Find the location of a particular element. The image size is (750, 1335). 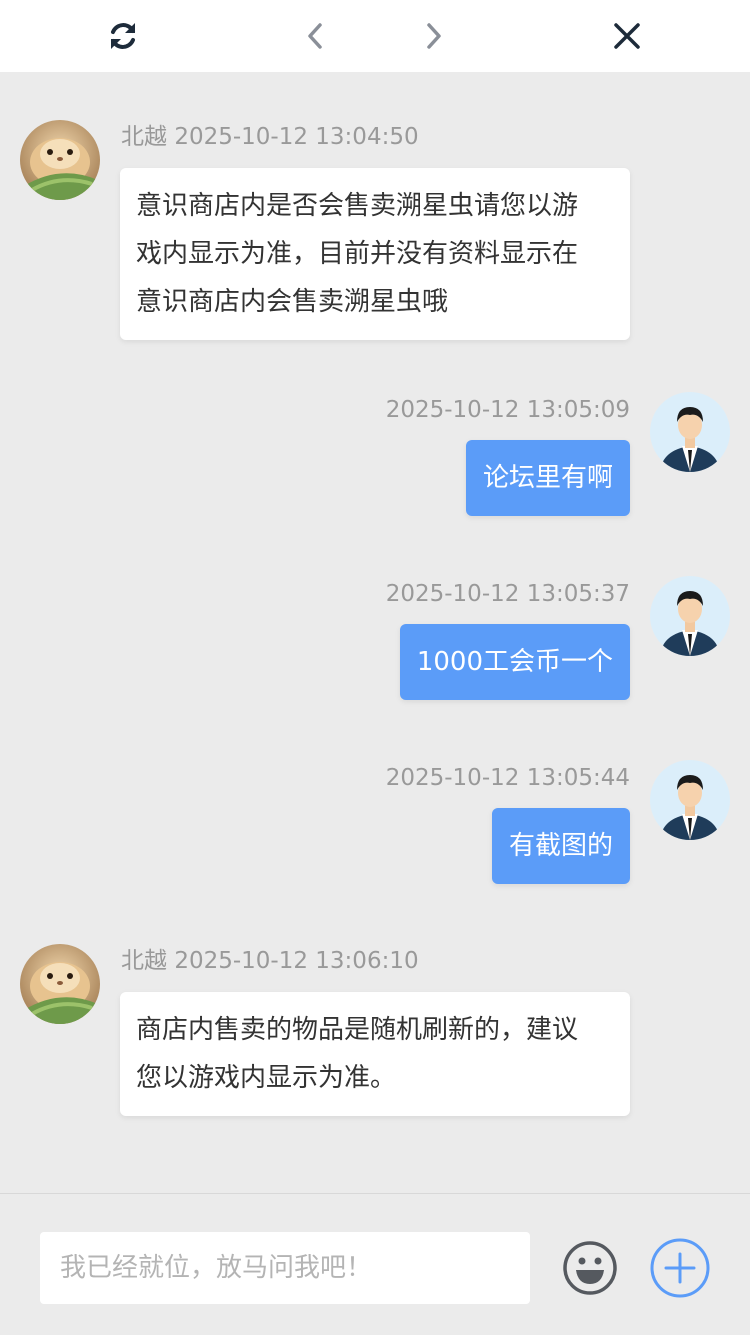

composer-bar is located at coordinates (375, 1264).